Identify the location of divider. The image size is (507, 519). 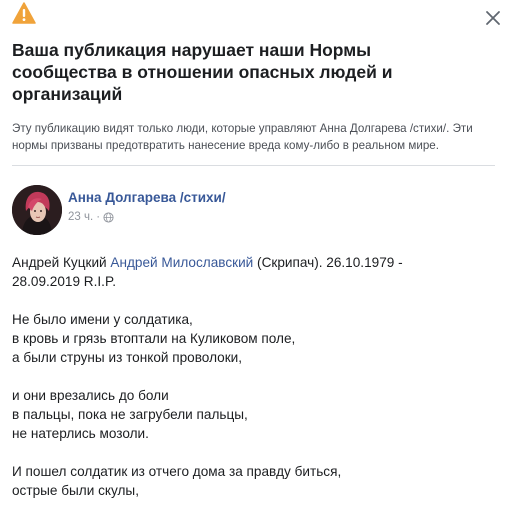
(253, 165).